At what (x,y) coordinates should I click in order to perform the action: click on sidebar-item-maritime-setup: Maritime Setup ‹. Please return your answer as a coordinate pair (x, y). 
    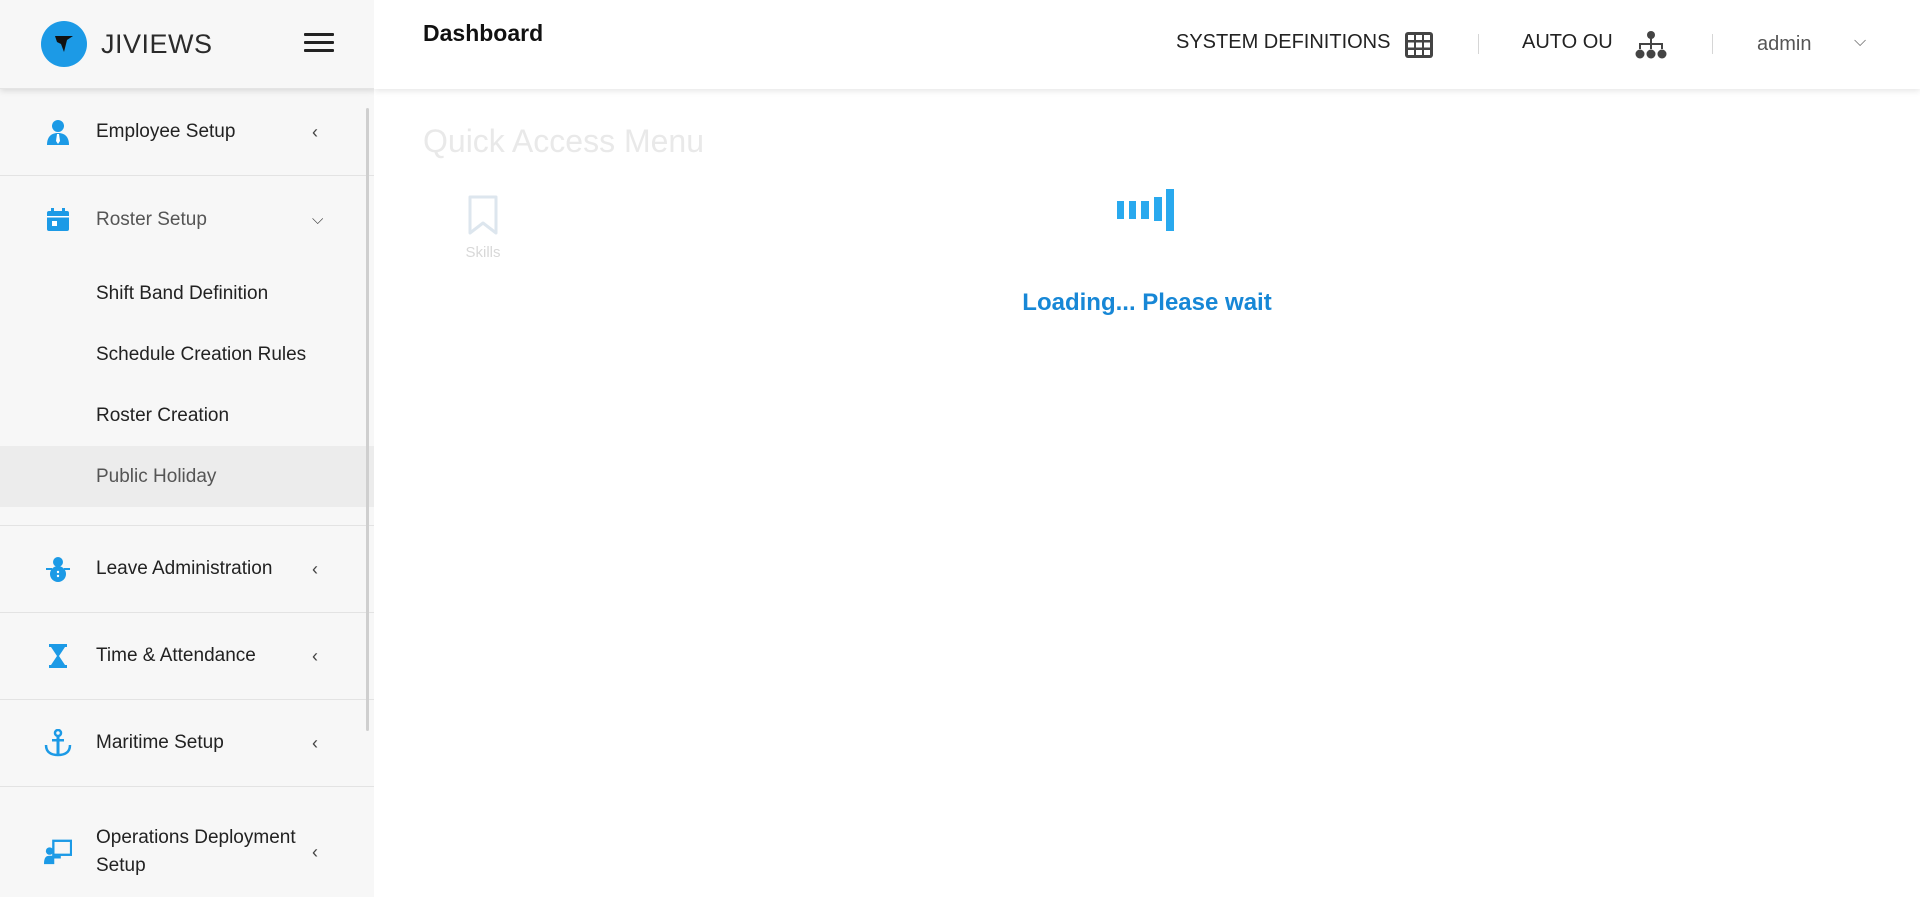
    Looking at the image, I should click on (187, 743).